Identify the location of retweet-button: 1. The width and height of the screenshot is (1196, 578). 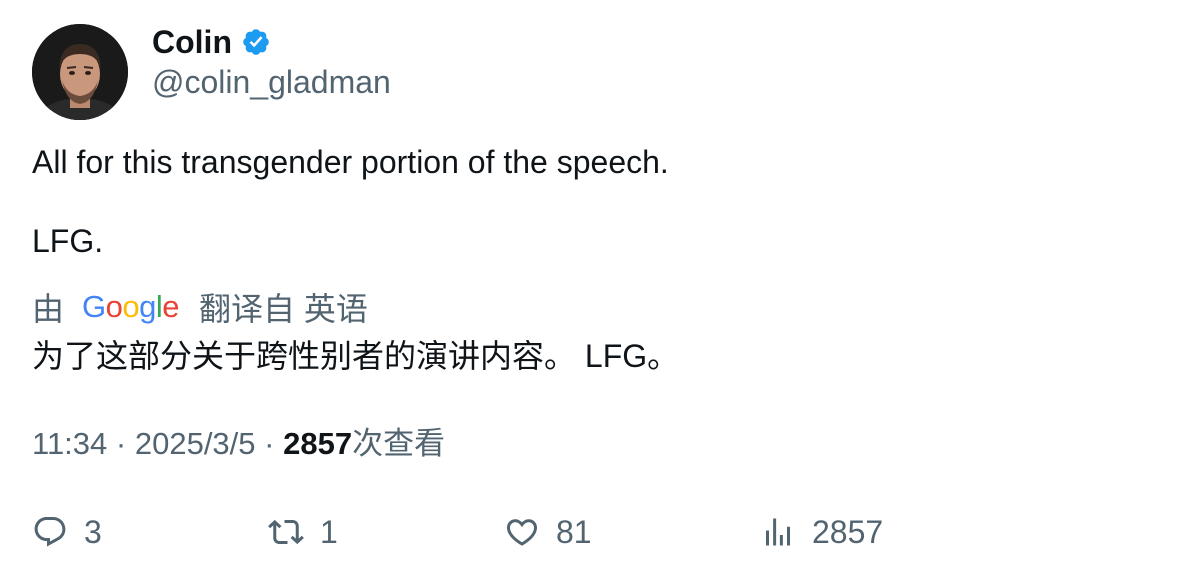
(303, 532).